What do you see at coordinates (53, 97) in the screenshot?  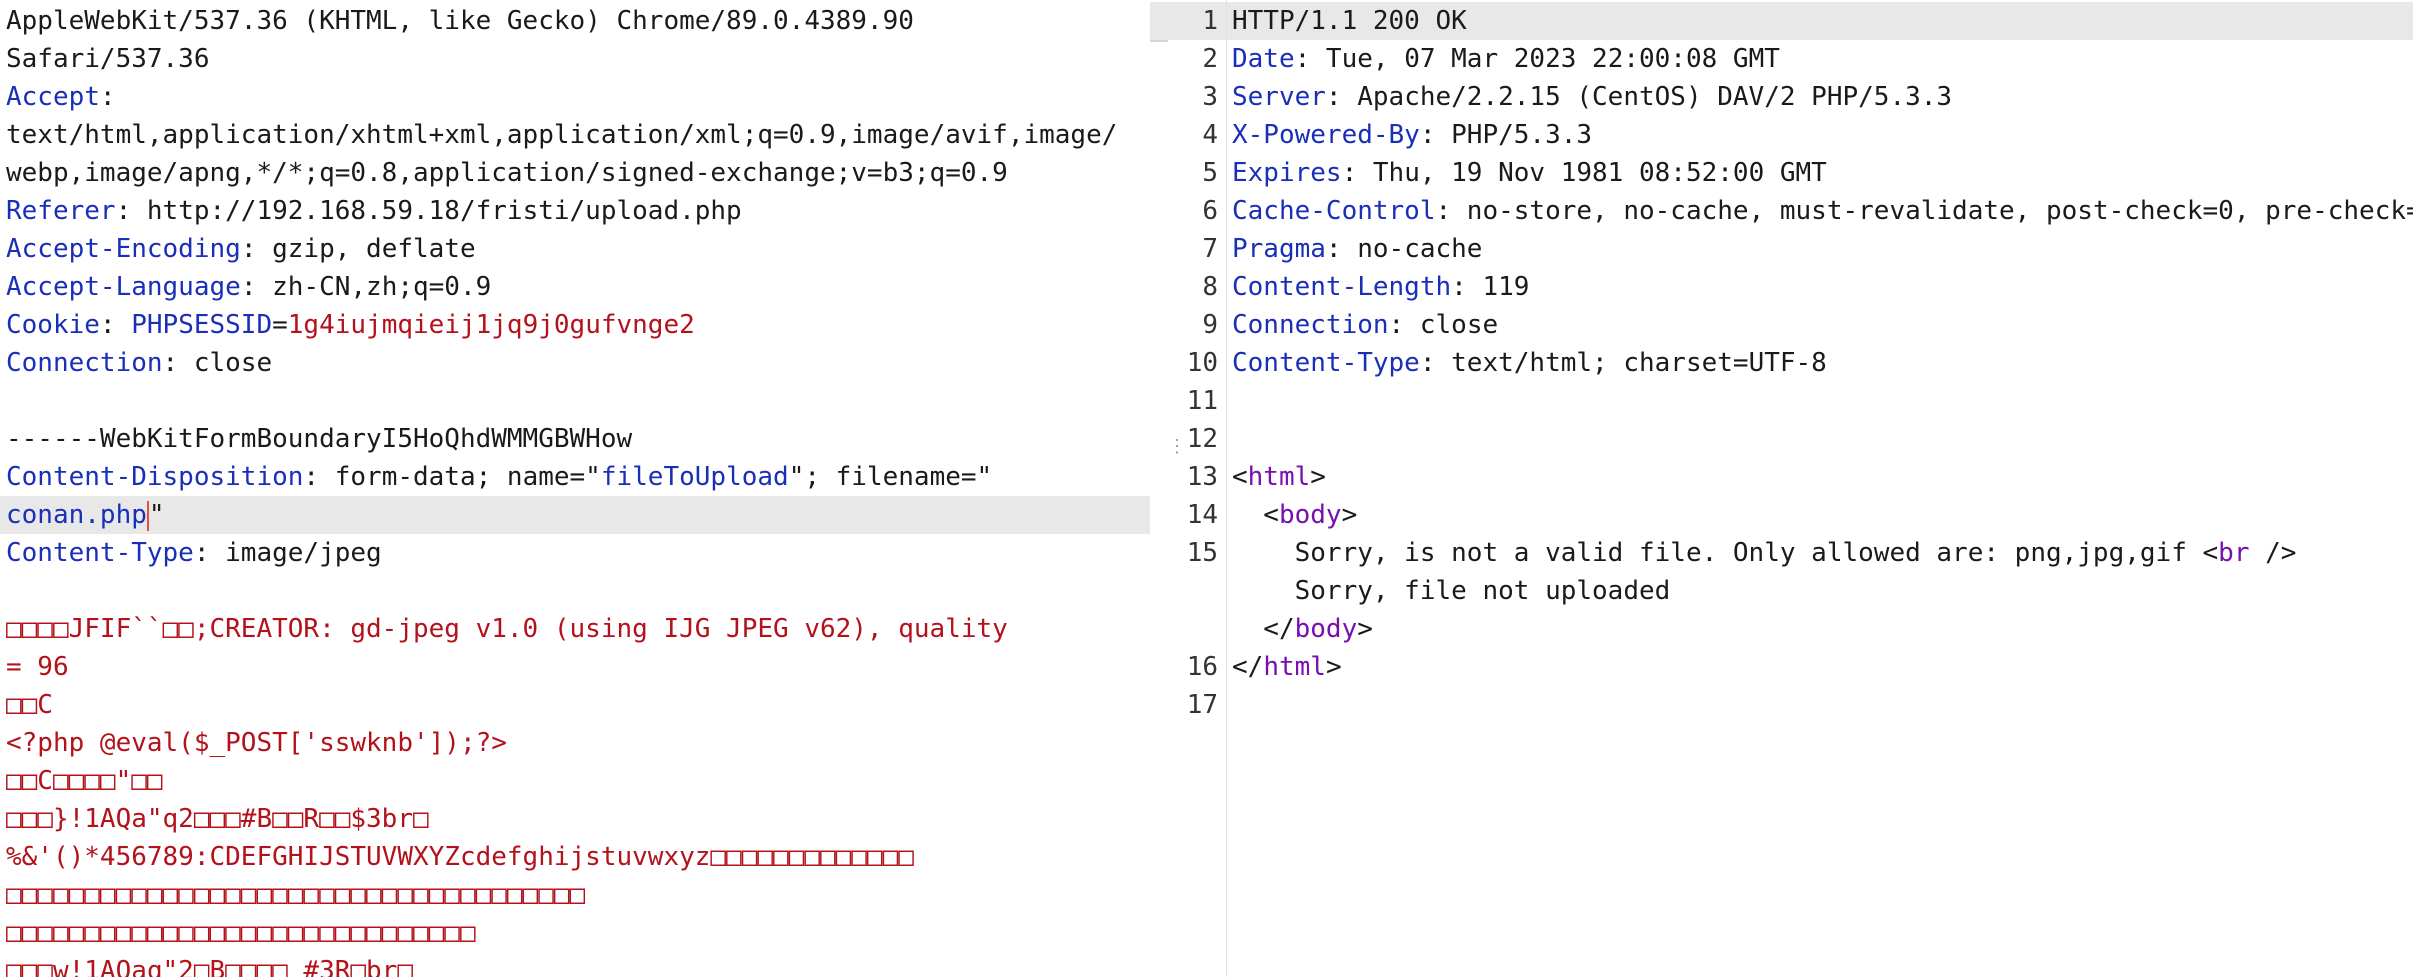 I see `request-token: Accept` at bounding box center [53, 97].